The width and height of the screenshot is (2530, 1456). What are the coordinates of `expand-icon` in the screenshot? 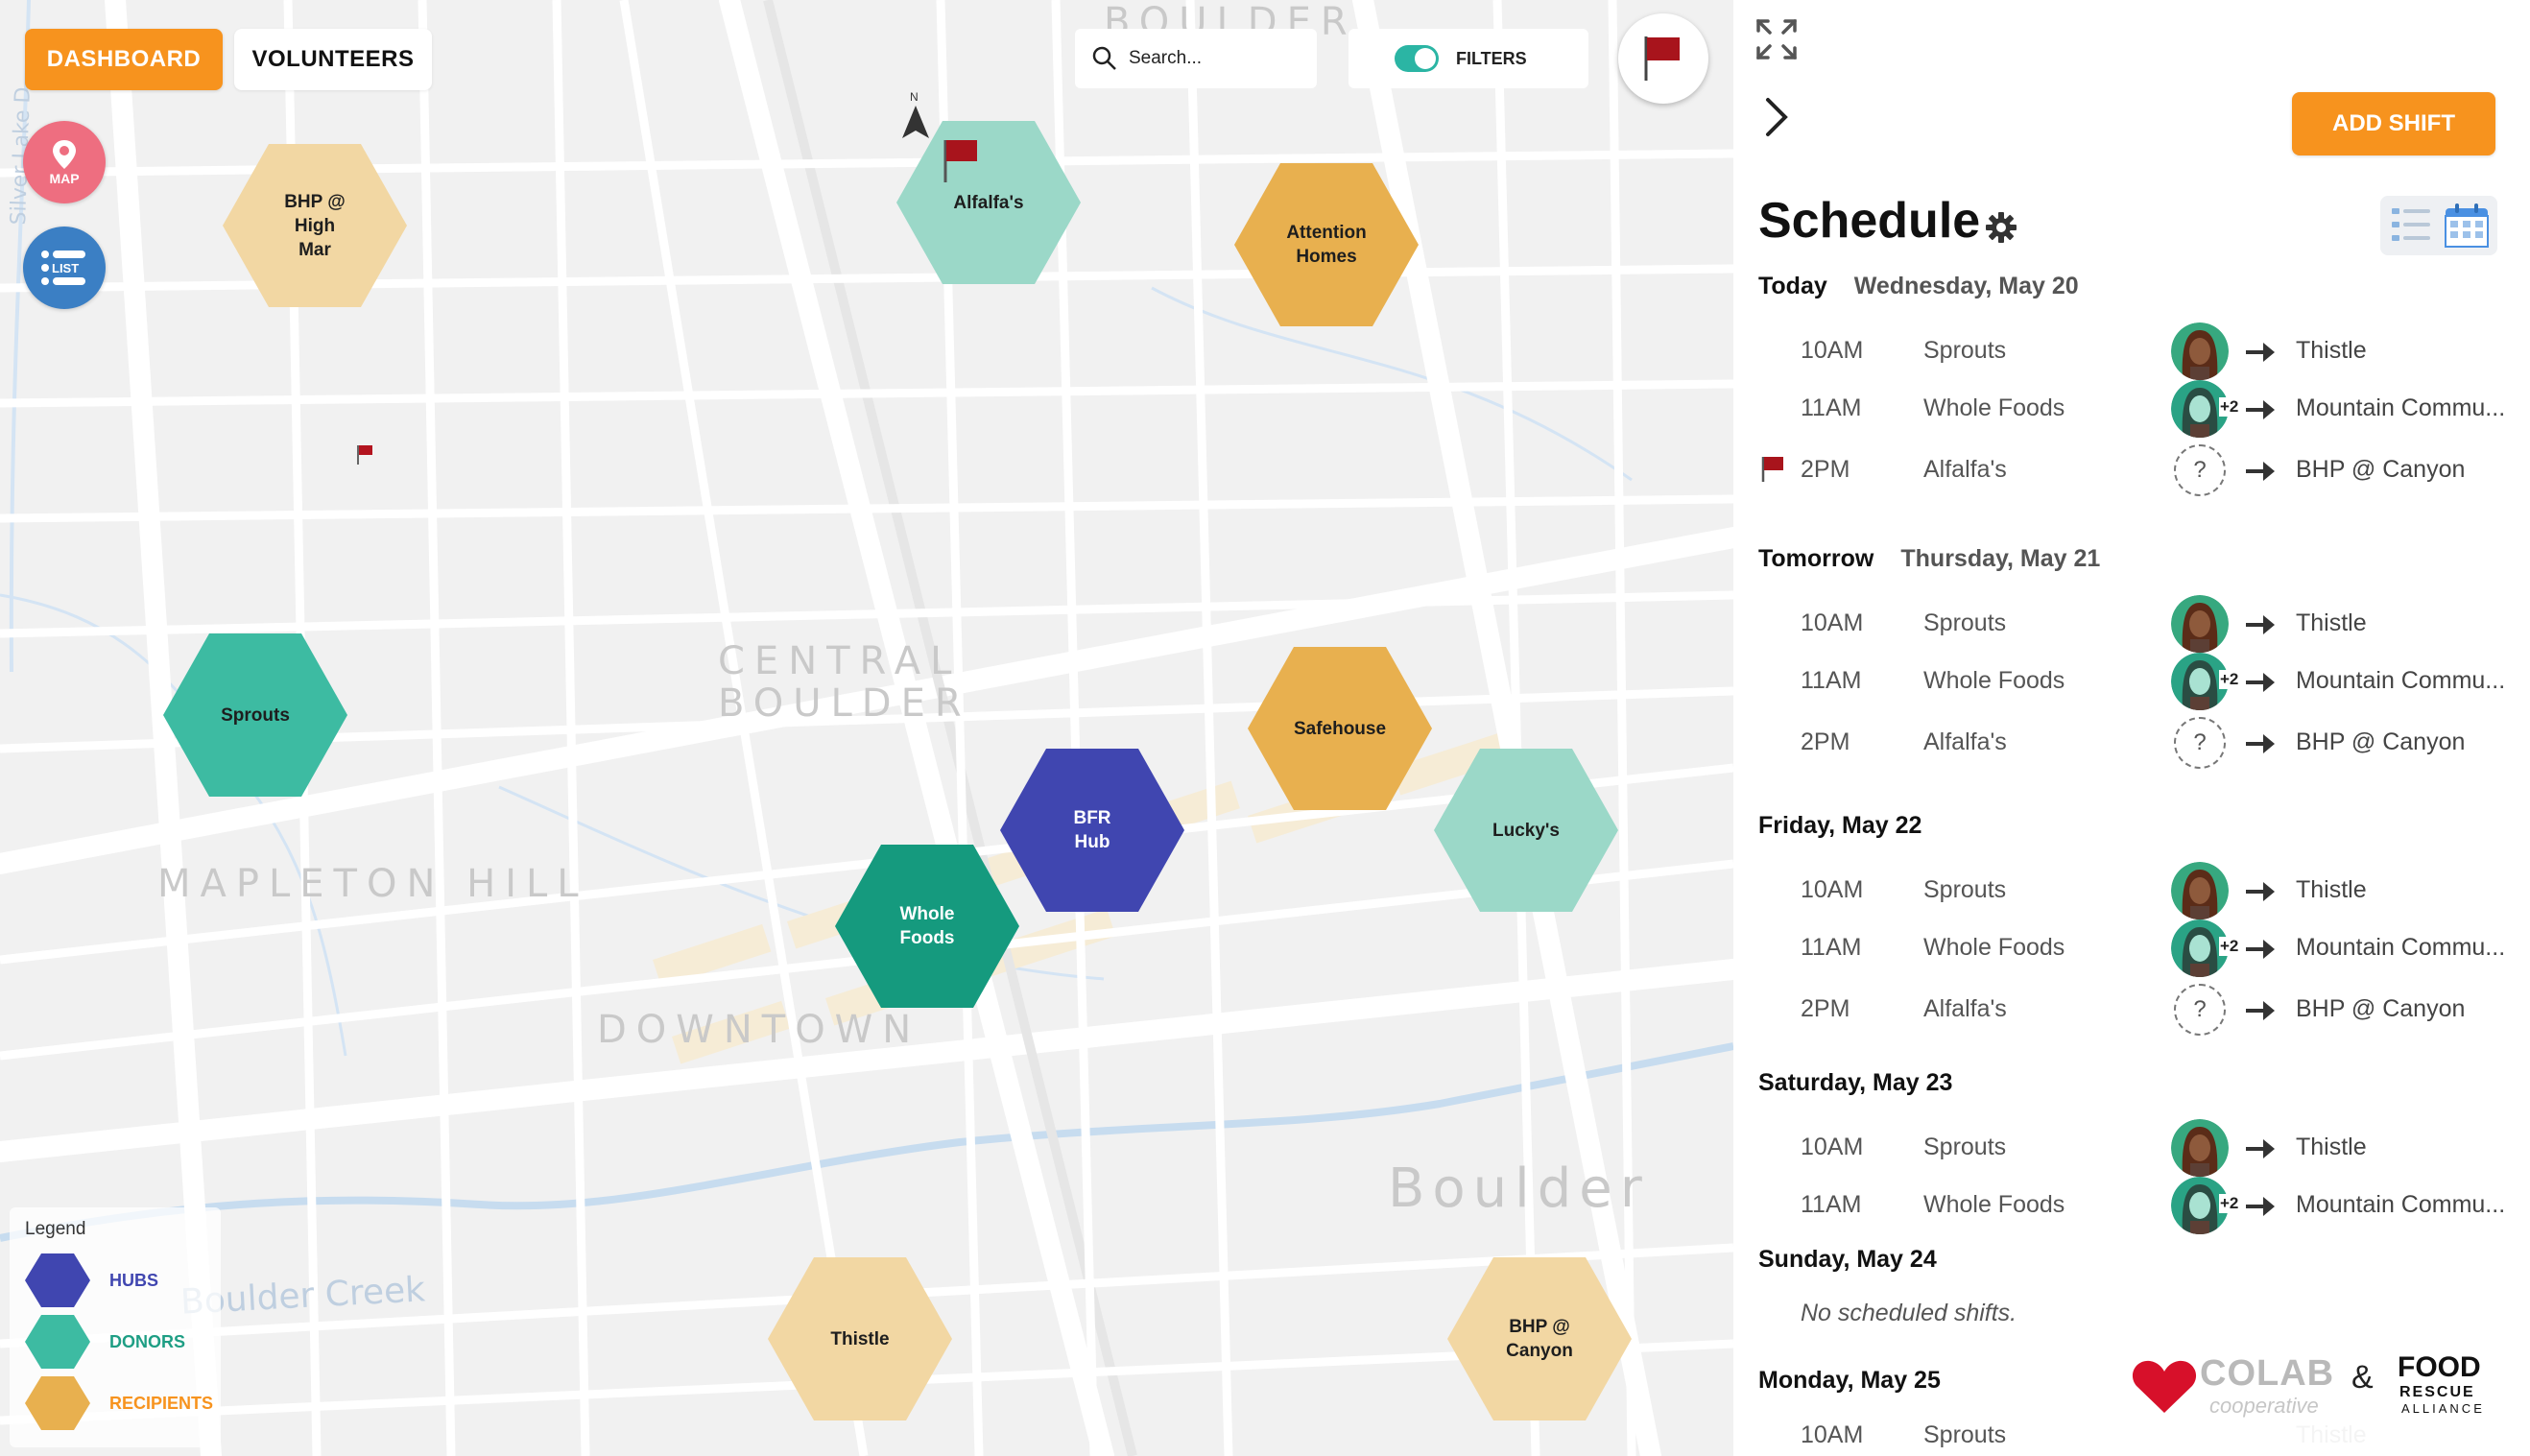 It's located at (1777, 39).